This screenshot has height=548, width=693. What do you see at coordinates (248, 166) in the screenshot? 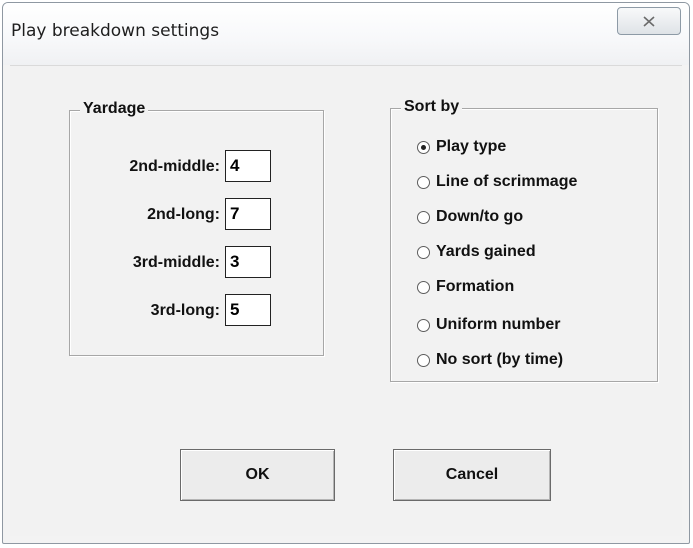
I see `input-2nd-middle` at bounding box center [248, 166].